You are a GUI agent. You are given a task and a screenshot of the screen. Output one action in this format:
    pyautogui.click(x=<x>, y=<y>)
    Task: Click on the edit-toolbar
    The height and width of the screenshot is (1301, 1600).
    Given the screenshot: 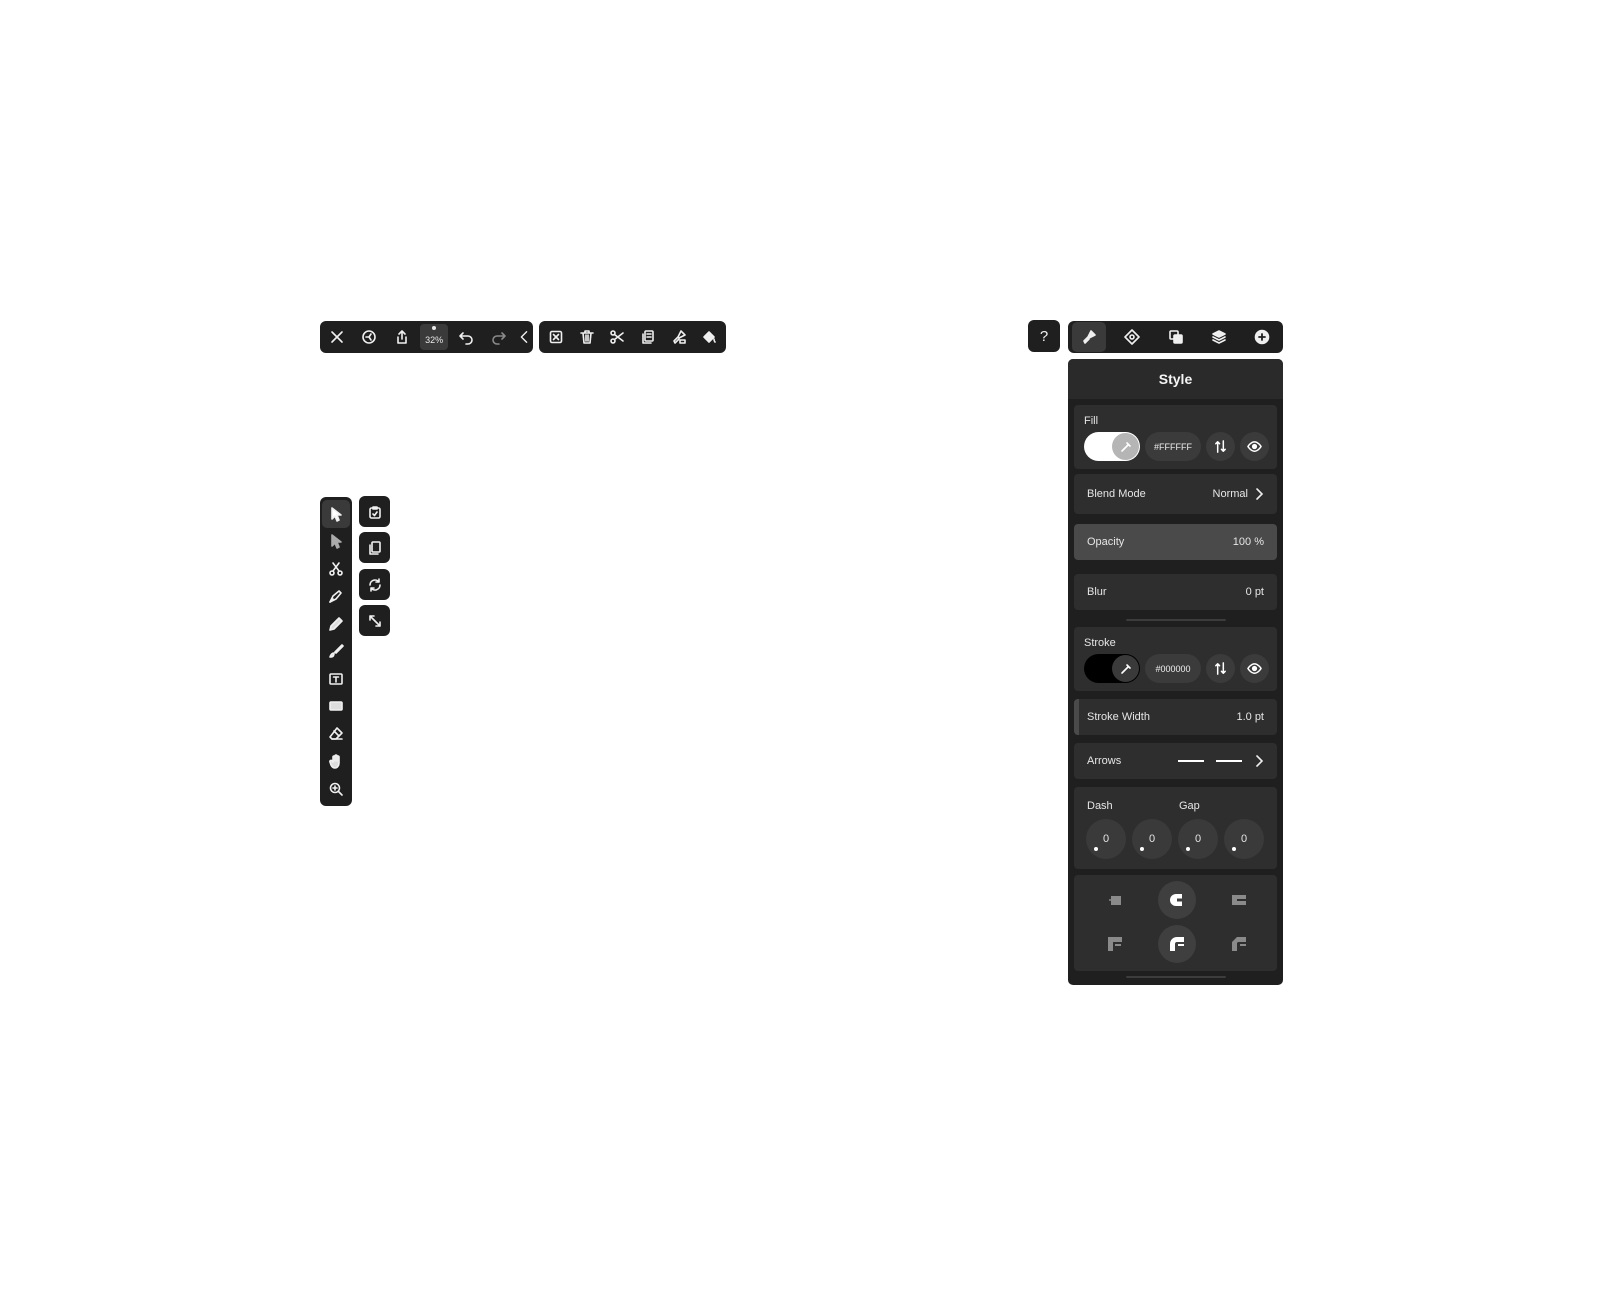 What is the action you would take?
    pyautogui.click(x=632, y=337)
    